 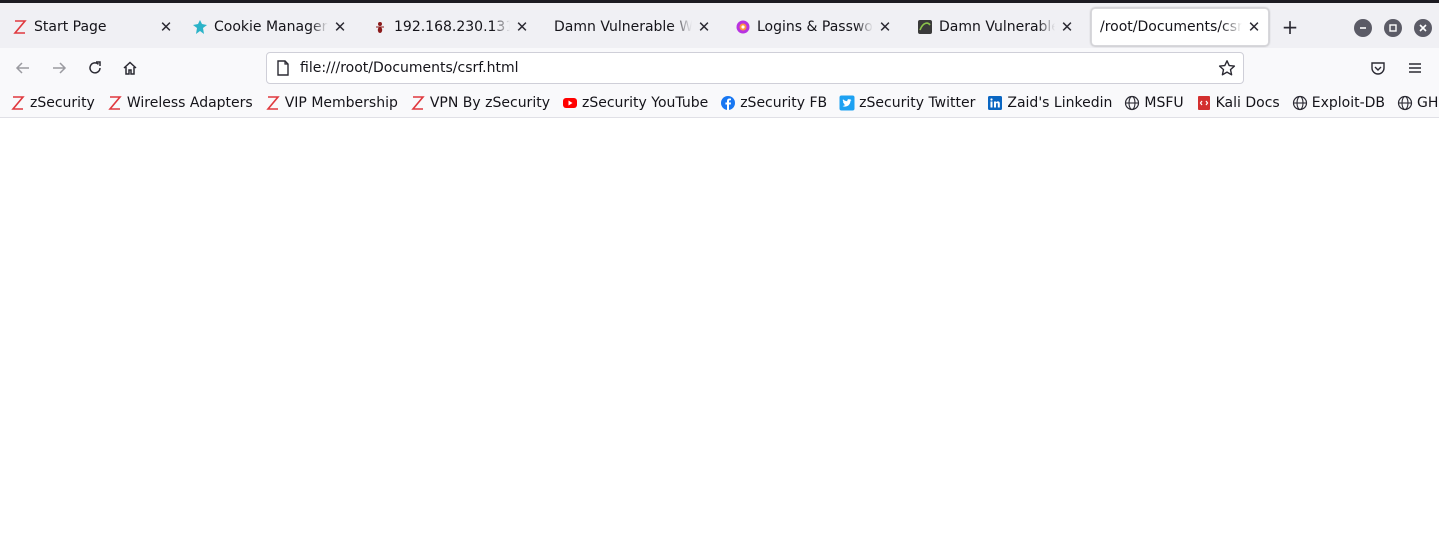 I want to click on hamburger-menu-icon, so click(x=1415, y=68).